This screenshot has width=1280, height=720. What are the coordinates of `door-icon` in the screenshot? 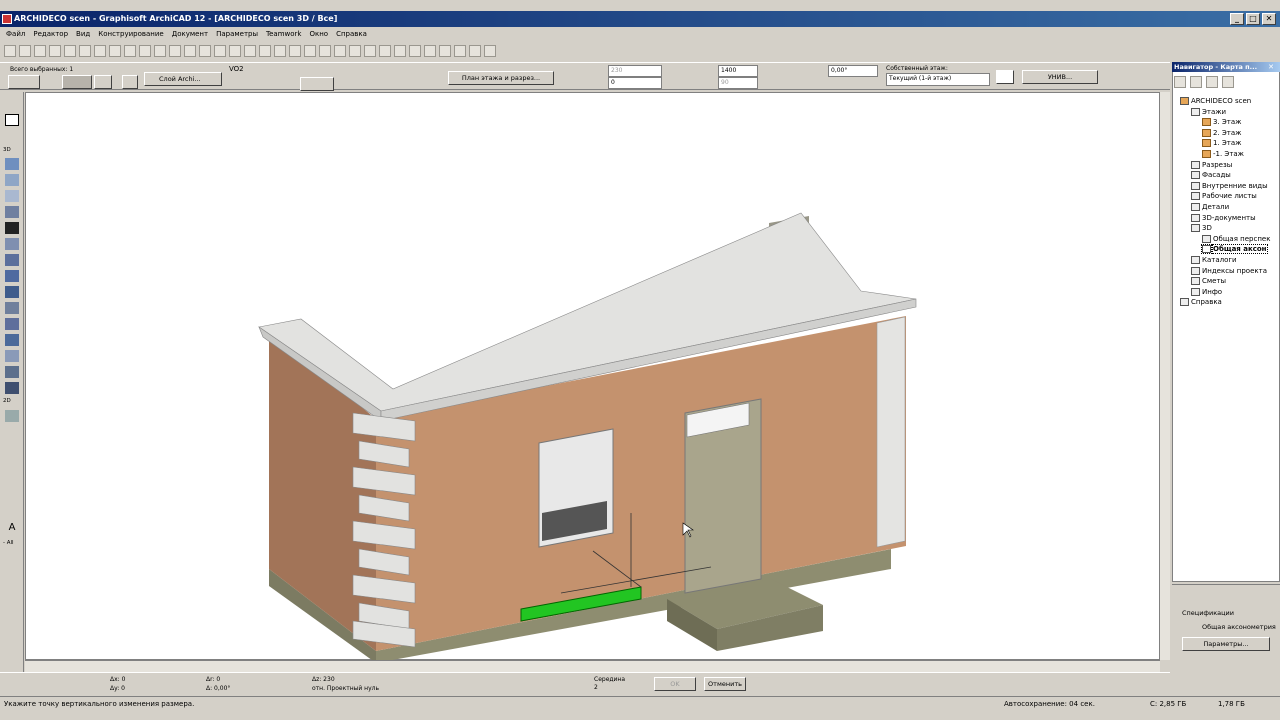 It's located at (12, 180).